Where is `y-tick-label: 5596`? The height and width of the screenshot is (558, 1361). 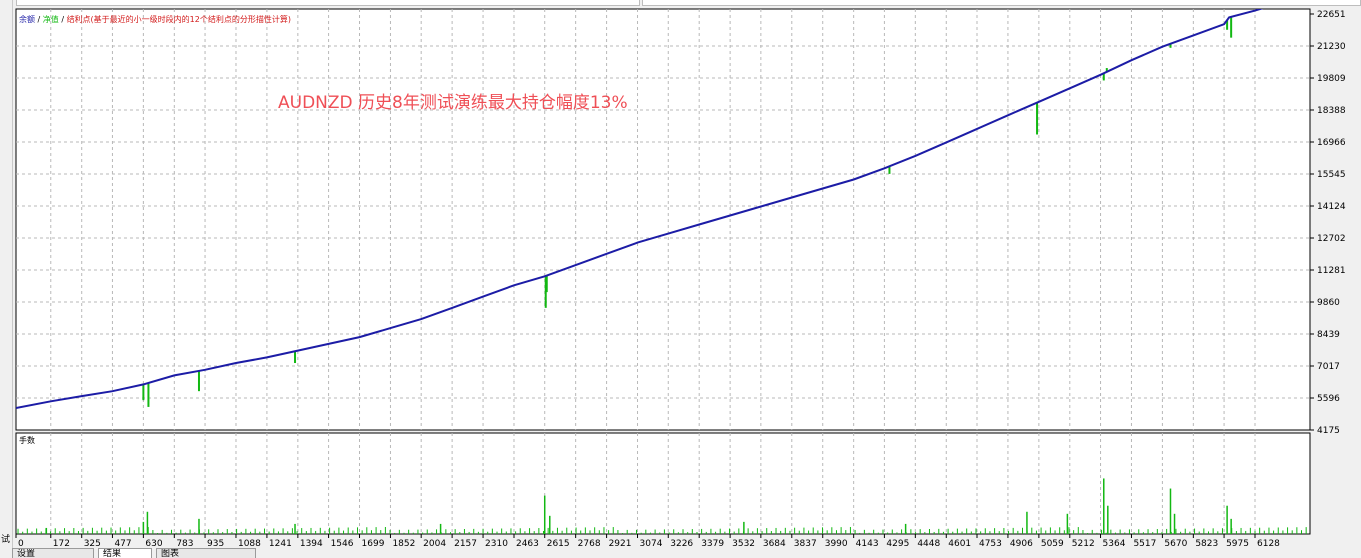
y-tick-label: 5596 is located at coordinates (1328, 399).